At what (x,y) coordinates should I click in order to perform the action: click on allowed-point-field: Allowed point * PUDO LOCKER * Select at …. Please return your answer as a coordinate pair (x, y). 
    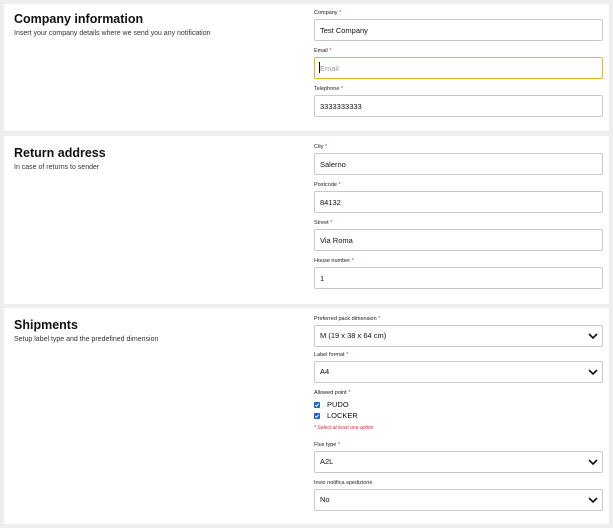
    Looking at the image, I should click on (458, 410).